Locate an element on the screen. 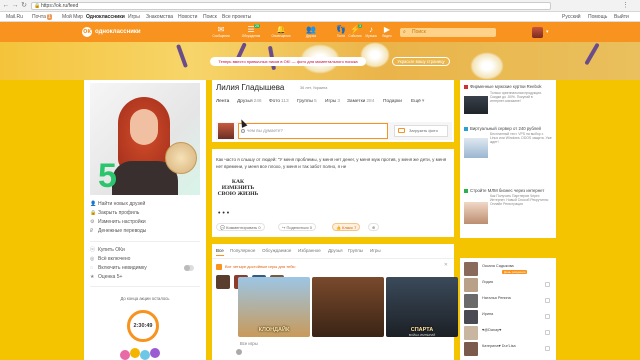  filter-discussed: Обсуждаемое is located at coordinates (276, 251).